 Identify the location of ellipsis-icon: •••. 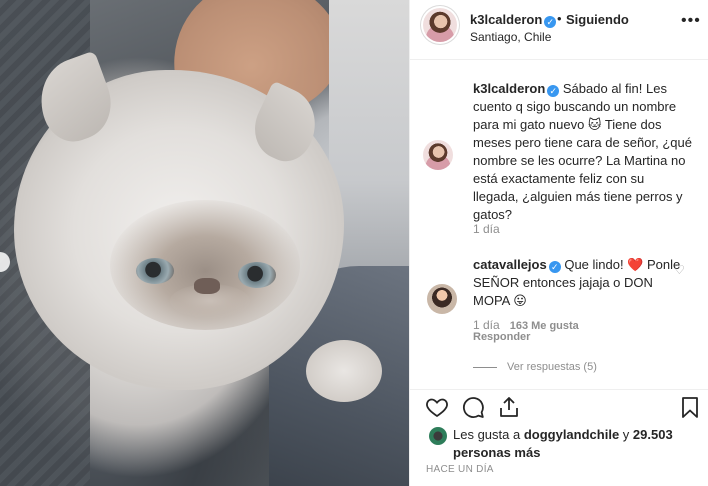
(691, 21).